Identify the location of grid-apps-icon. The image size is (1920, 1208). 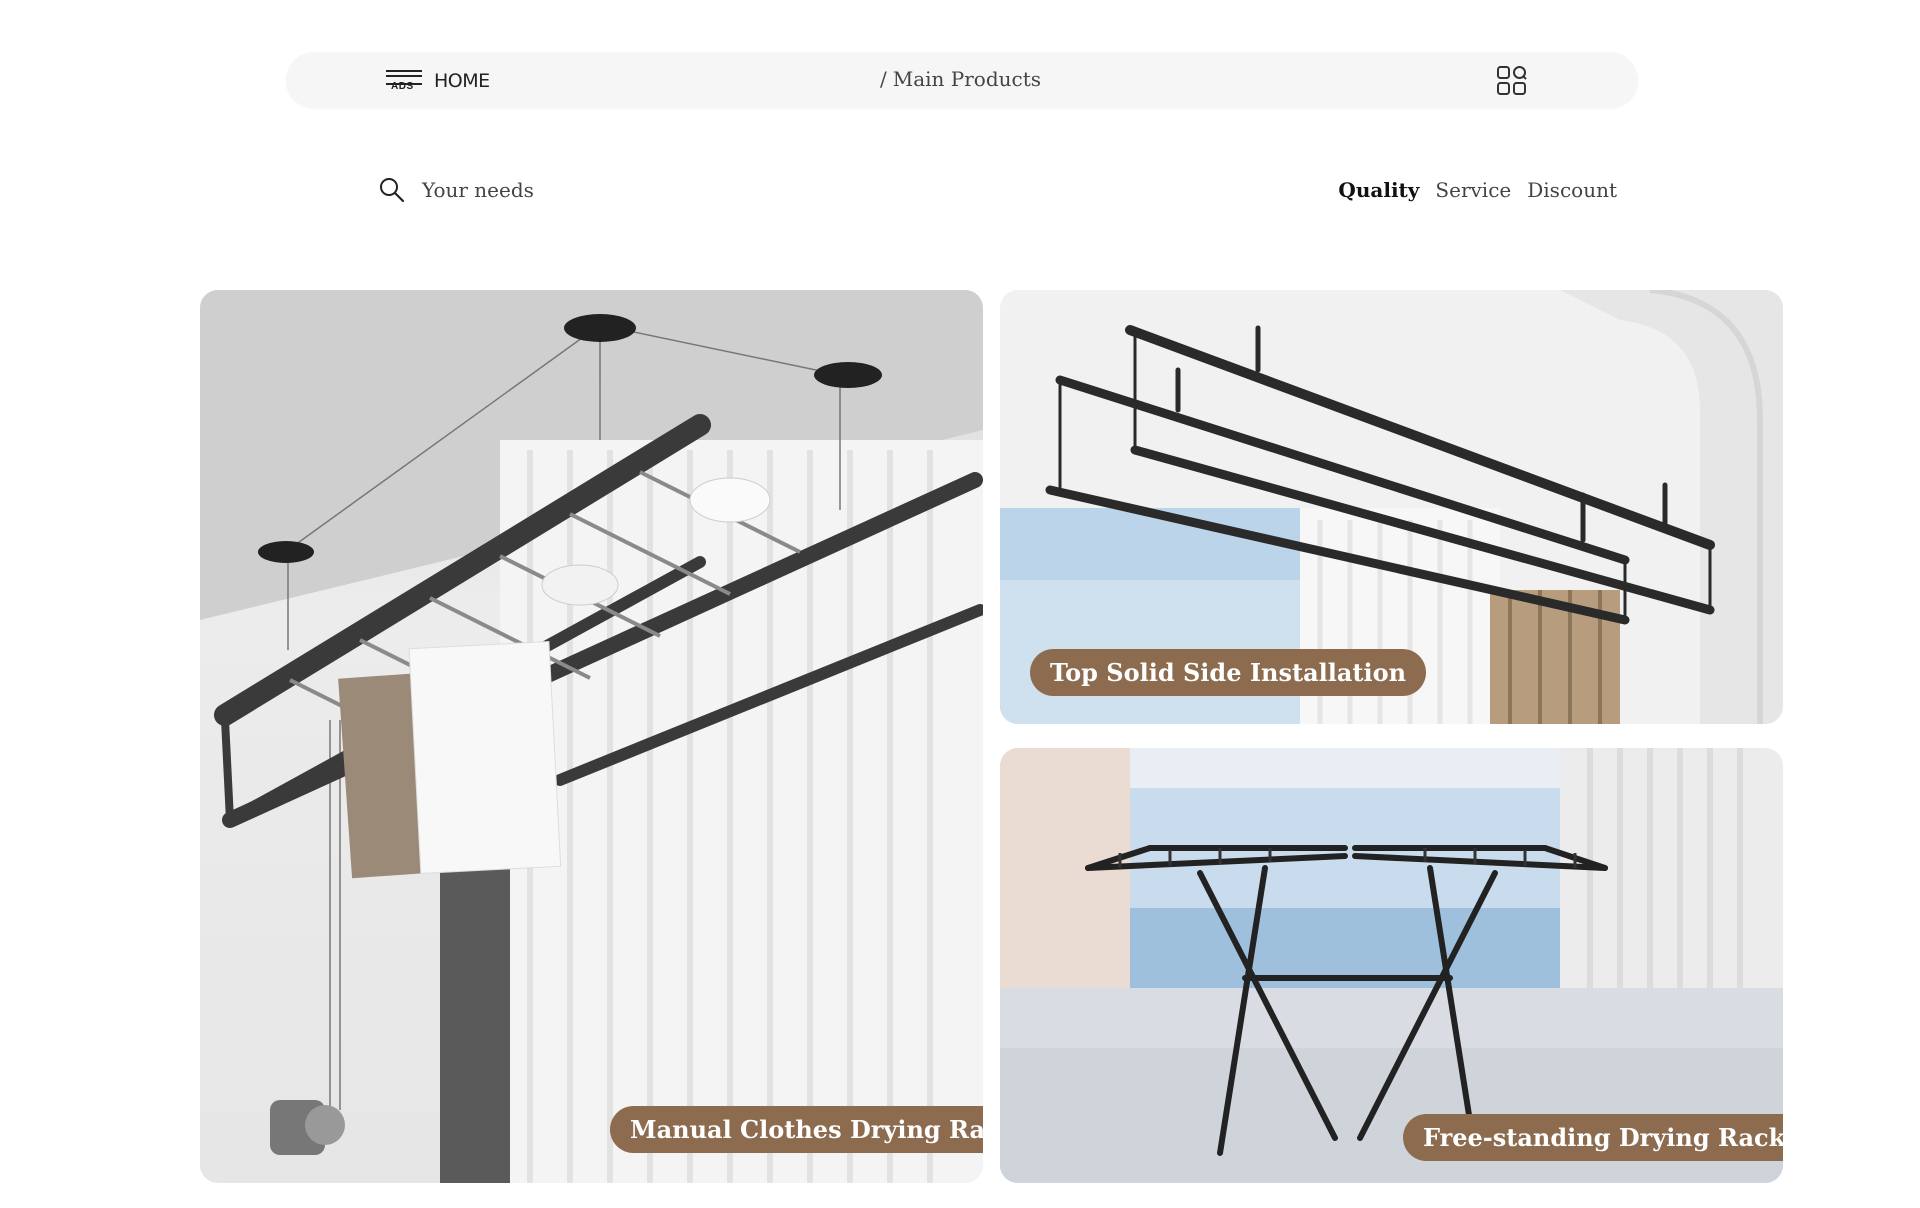
(1512, 81).